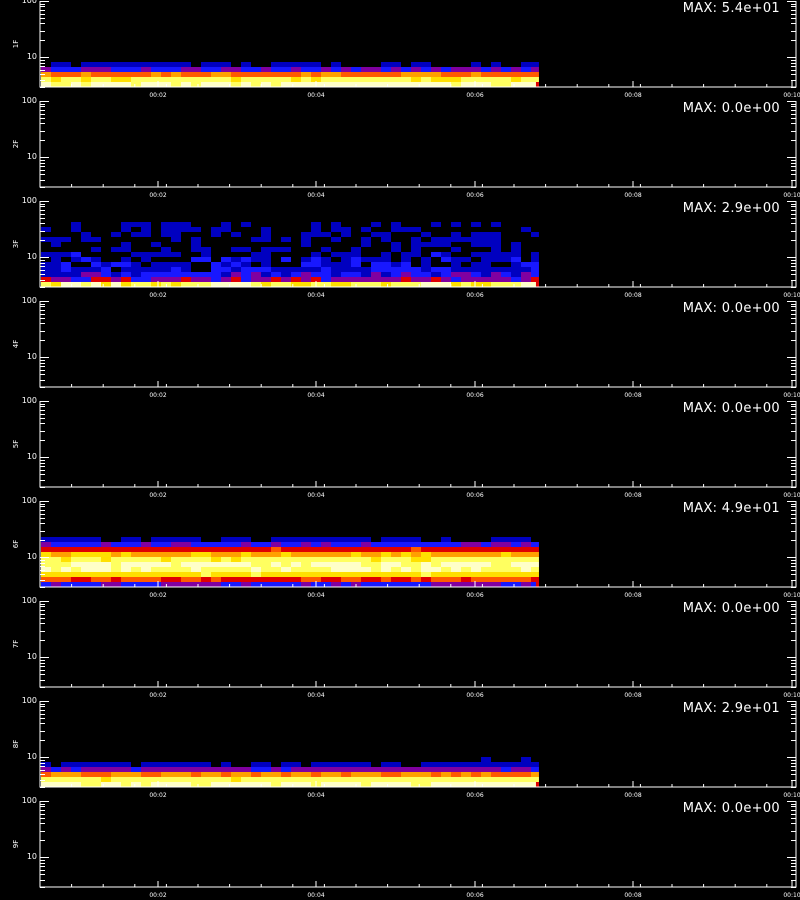  Describe the element at coordinates (791, 695) in the screenshot. I see `x-tick-label: 00:10` at that location.